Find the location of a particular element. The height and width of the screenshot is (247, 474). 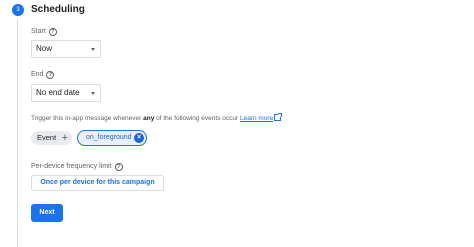

end-label: End is located at coordinates (37, 74).